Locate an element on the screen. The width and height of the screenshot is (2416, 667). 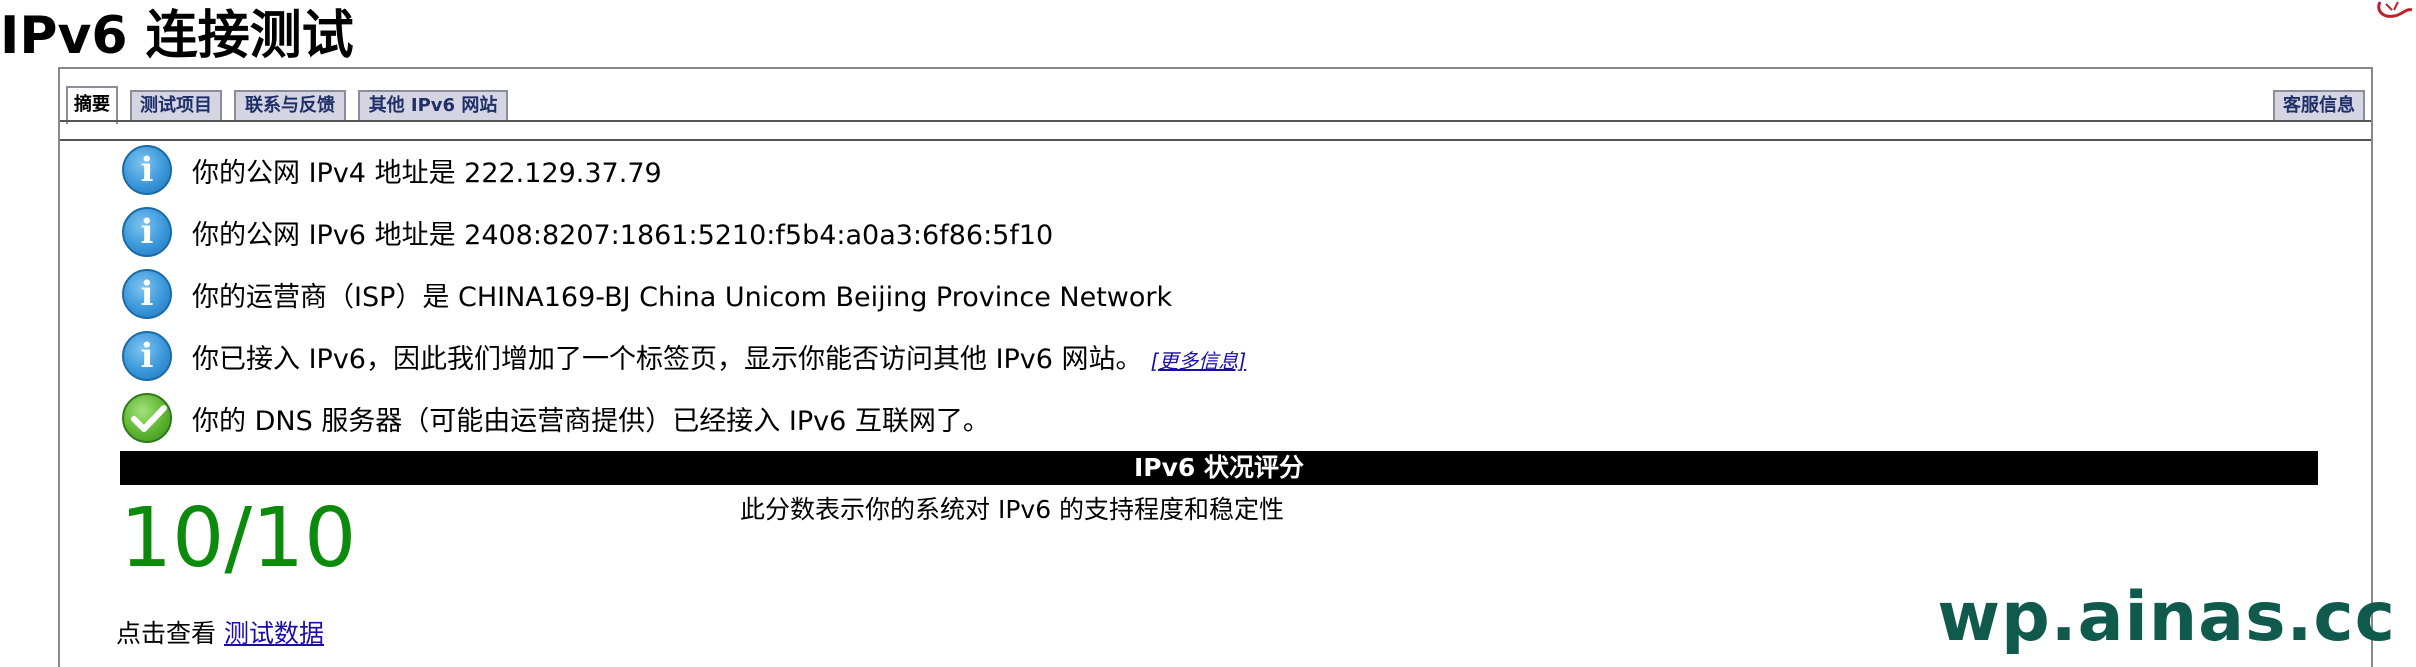
tab-label: 客服信息 is located at coordinates (2319, 105).